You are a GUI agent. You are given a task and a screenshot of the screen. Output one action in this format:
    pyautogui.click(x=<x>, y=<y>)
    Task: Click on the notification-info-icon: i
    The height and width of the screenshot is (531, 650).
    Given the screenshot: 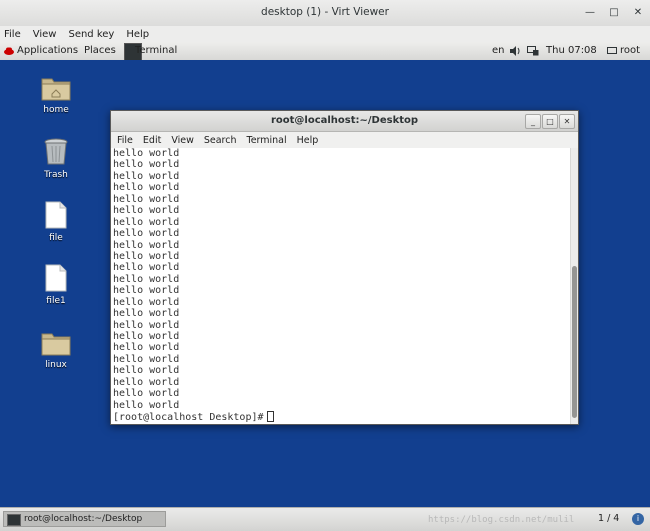 What is the action you would take?
    pyautogui.click(x=638, y=519)
    